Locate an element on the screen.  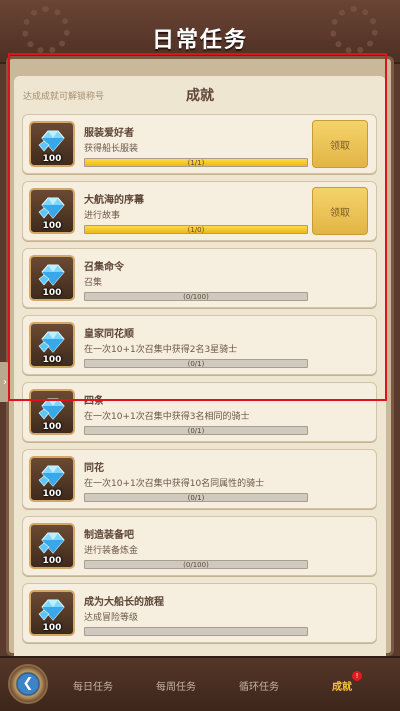
achievement-card: 100 同花 在一次10+1次召集中获得10名同属性的骑士 (0/1) is located at coordinates (199, 479).